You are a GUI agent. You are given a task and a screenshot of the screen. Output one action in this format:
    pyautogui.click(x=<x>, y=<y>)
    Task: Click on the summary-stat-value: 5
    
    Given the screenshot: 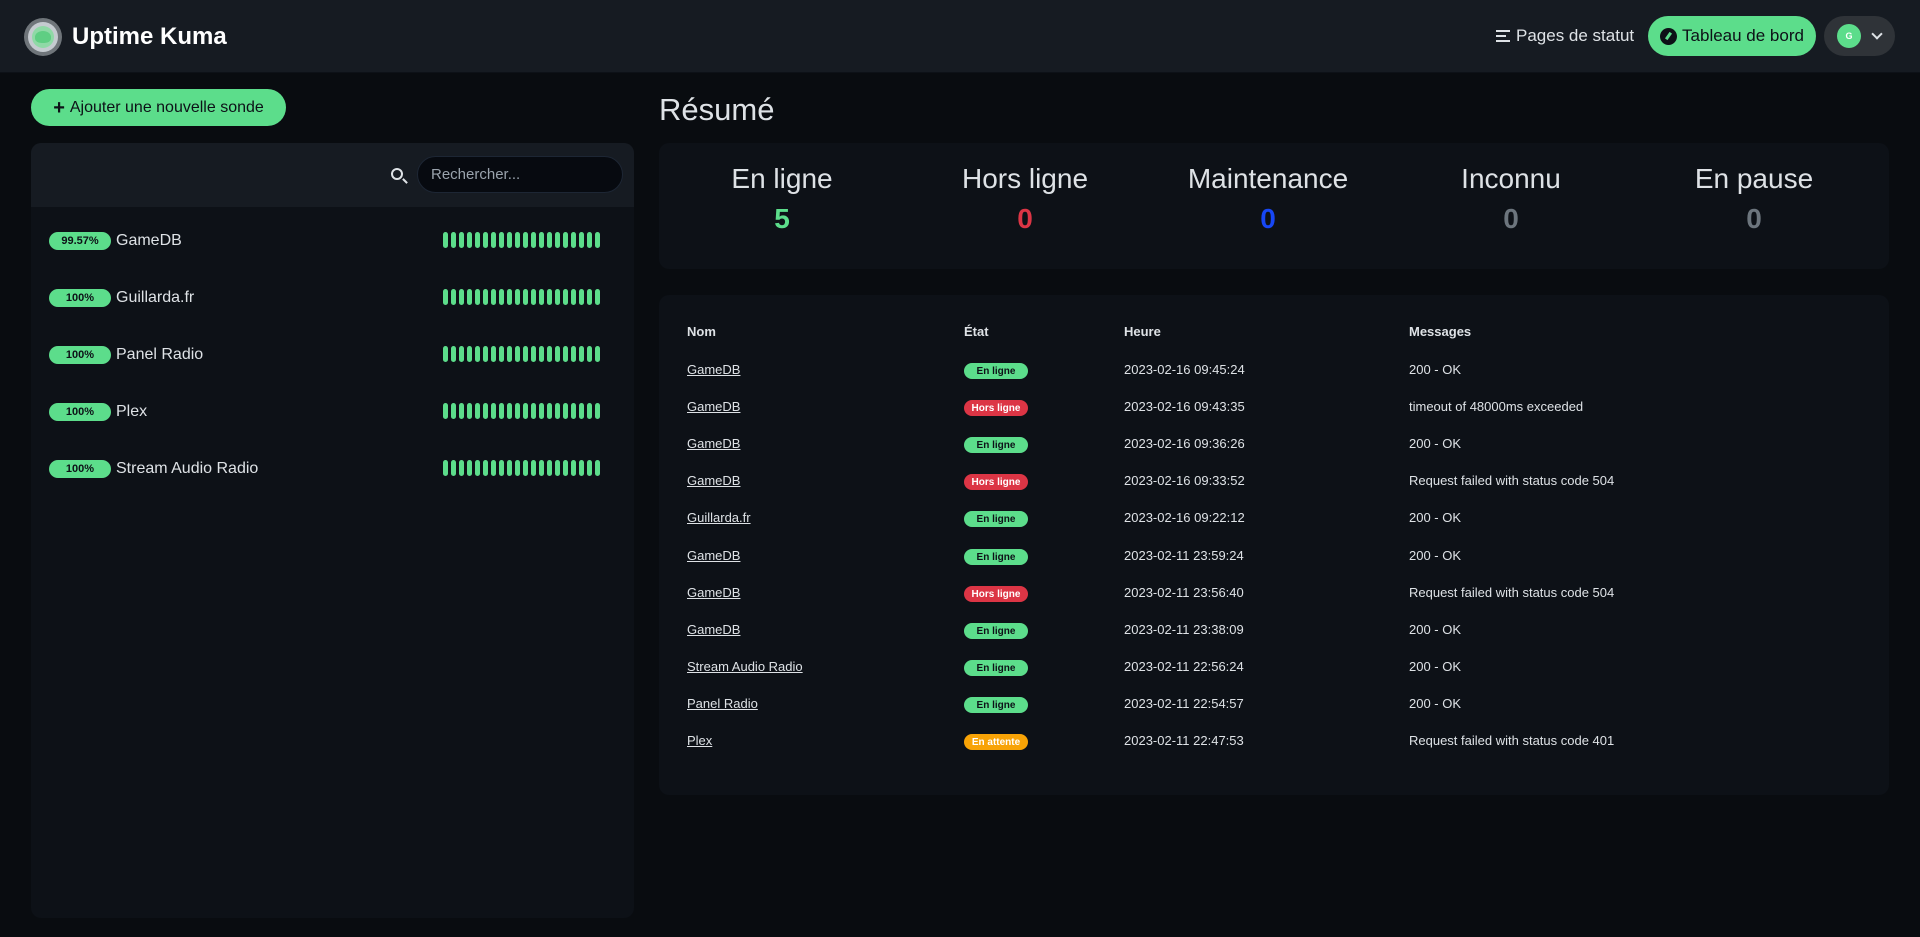 What is the action you would take?
    pyautogui.click(x=782, y=218)
    